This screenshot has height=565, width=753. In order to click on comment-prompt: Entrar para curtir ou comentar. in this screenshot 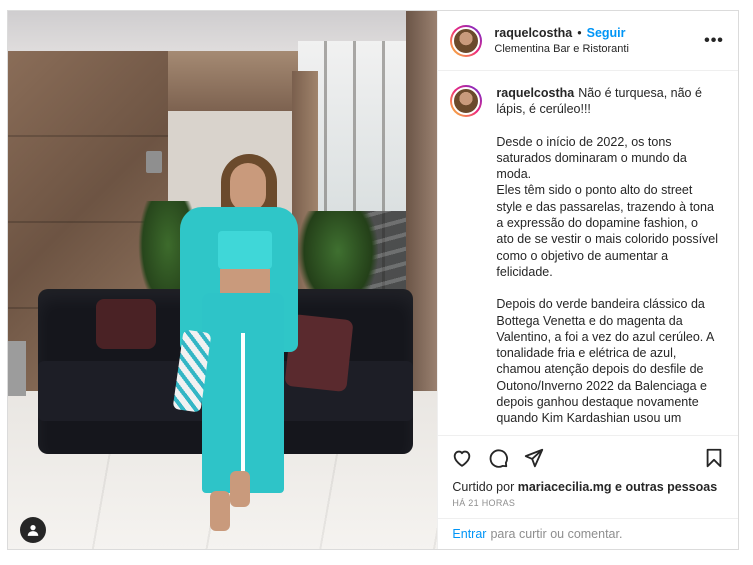, I will do `click(588, 534)`.